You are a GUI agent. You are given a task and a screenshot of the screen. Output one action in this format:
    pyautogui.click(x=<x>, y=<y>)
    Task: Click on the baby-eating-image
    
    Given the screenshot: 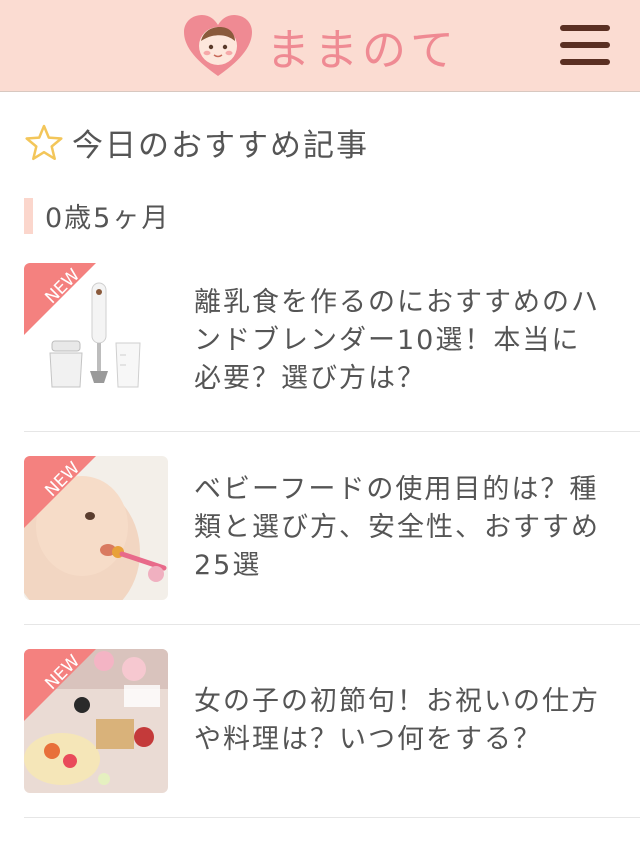 What is the action you would take?
    pyautogui.click(x=96, y=528)
    